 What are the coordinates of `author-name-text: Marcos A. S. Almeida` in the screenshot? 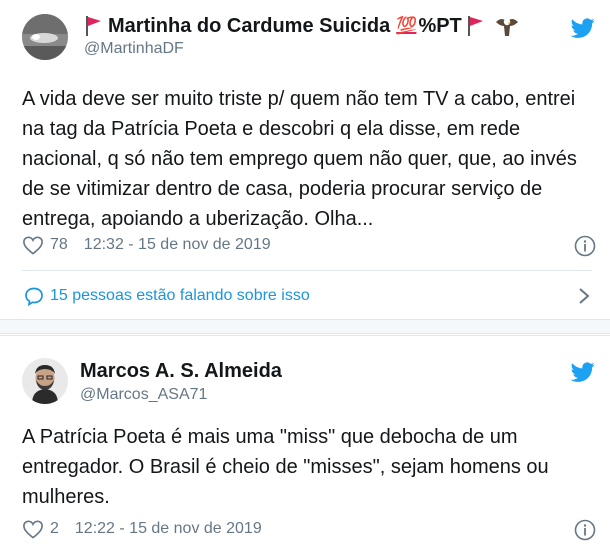 It's located at (181, 371).